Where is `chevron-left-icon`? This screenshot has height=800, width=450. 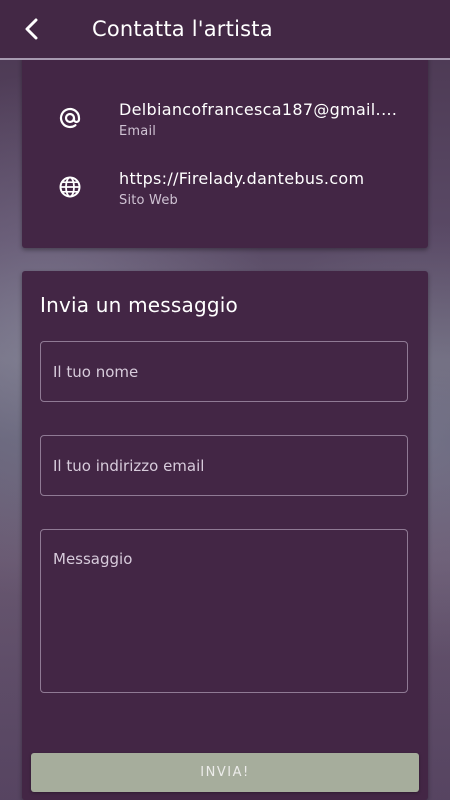
chevron-left-icon is located at coordinates (32, 29).